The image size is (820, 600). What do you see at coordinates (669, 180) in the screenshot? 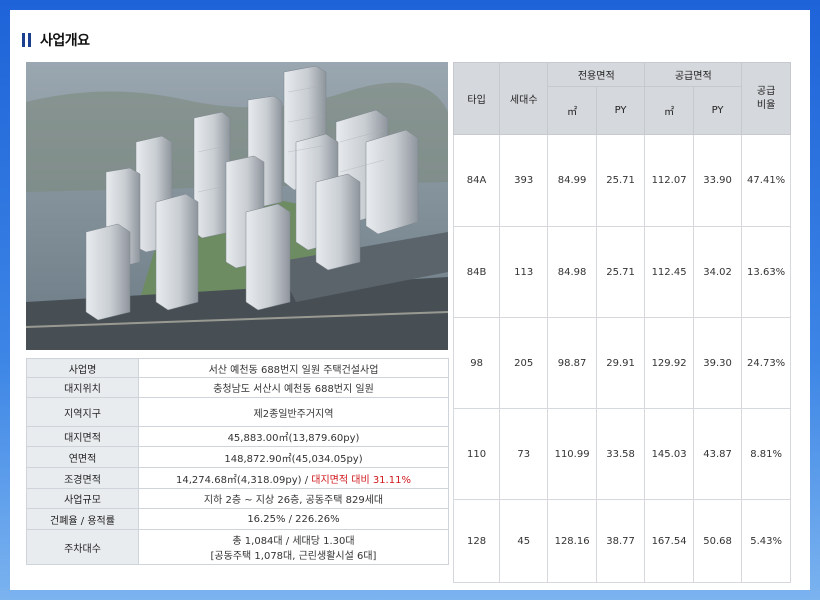
I see `supply-sqm-cell: 112.07` at bounding box center [669, 180].